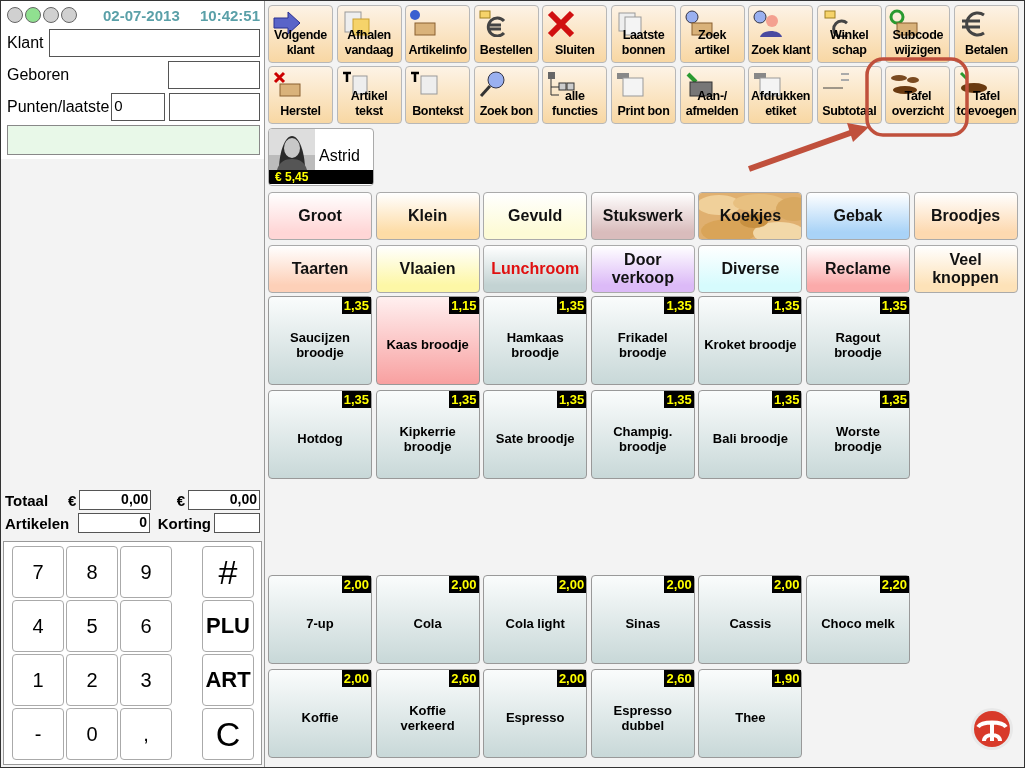  What do you see at coordinates (146, 626) in the screenshot?
I see `keypad-key: 6` at bounding box center [146, 626].